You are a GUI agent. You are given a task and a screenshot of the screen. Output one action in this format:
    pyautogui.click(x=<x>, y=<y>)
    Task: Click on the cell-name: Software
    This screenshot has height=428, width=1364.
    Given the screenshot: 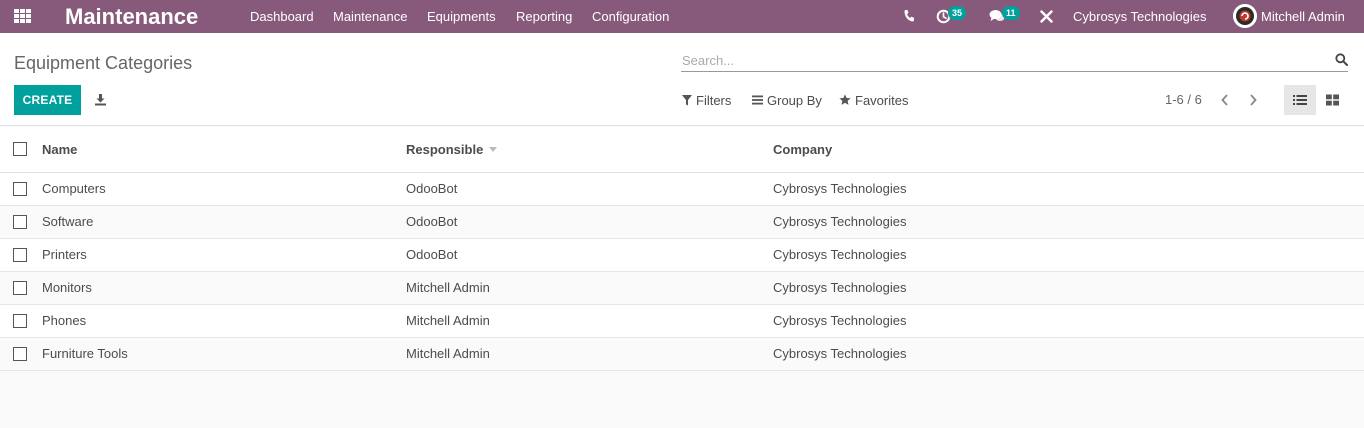 What is the action you would take?
    pyautogui.click(x=224, y=221)
    